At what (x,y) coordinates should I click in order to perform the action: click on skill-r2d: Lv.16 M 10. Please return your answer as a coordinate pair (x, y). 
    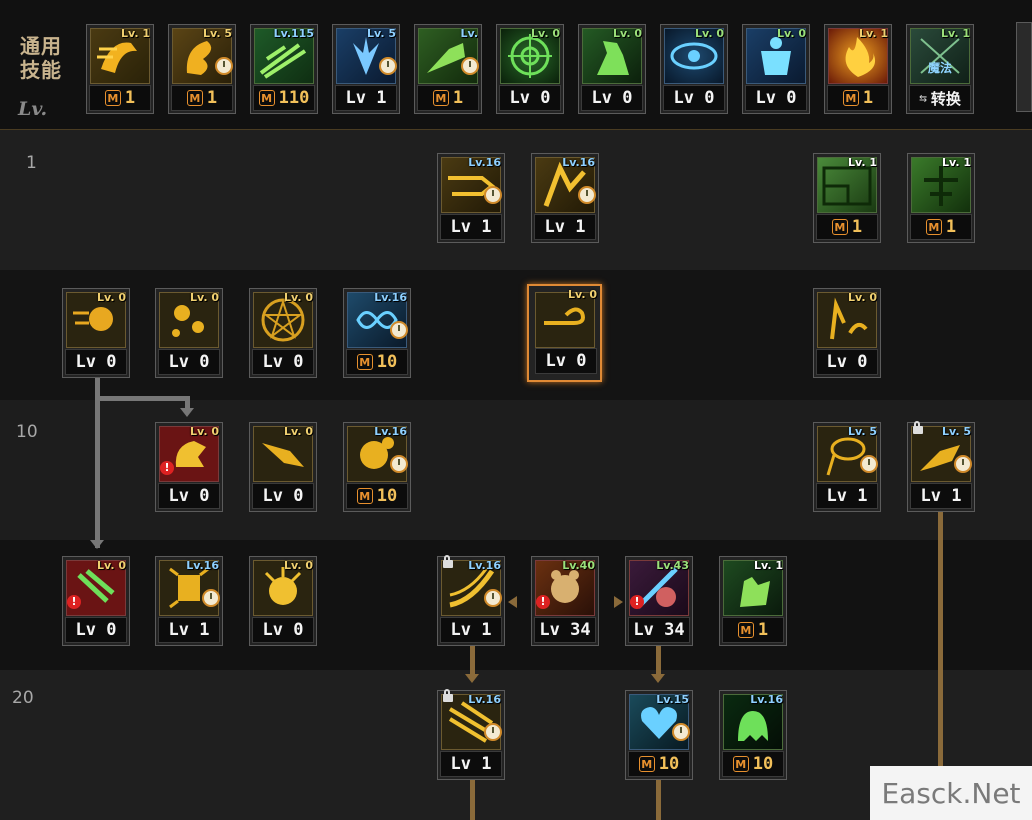
    Looking at the image, I should click on (377, 333).